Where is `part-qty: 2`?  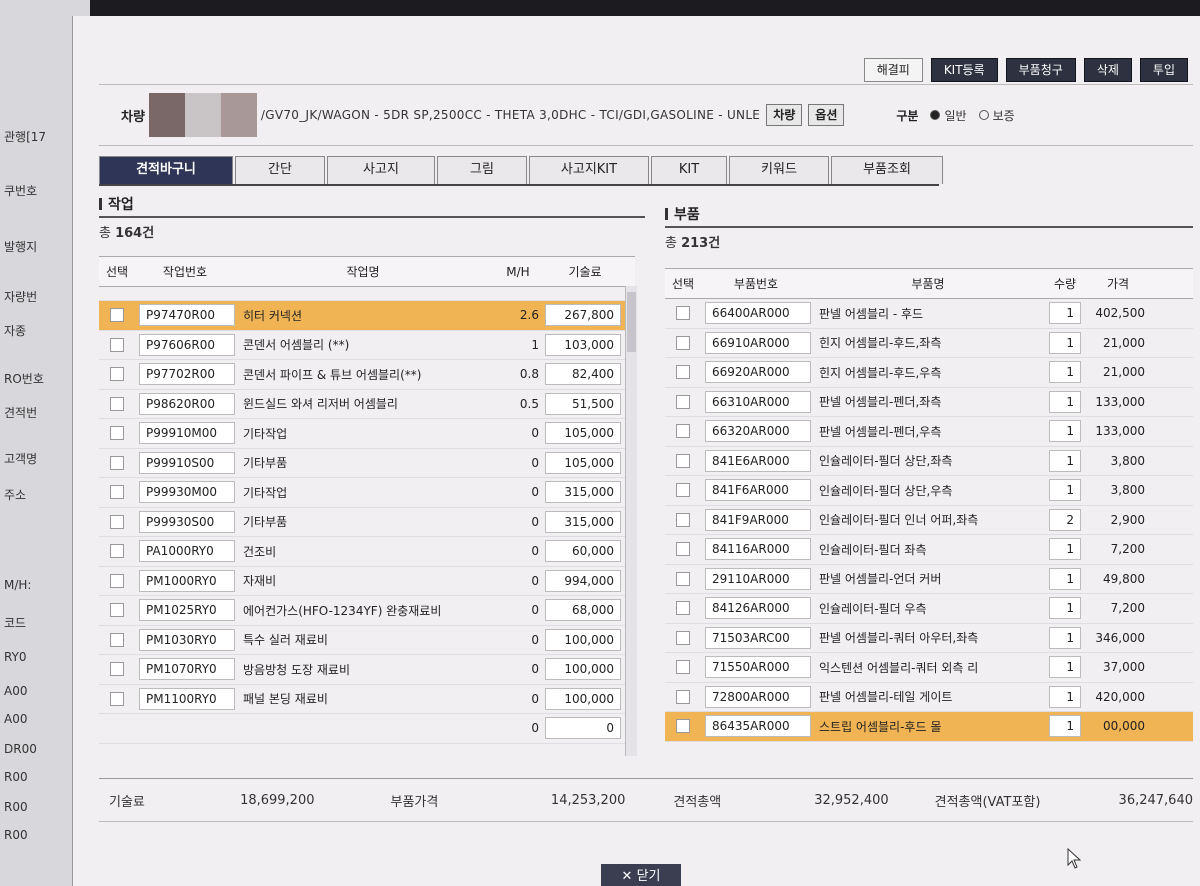 part-qty: 2 is located at coordinates (1065, 519).